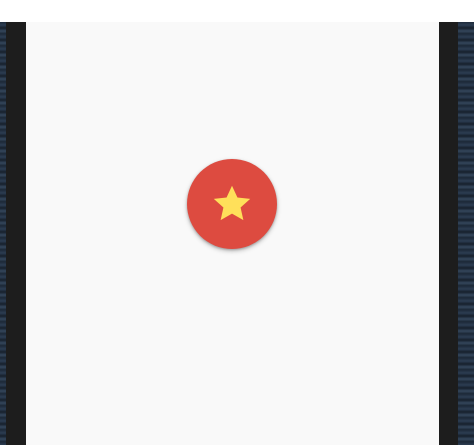 The image size is (474, 445). I want to click on star-fab-button, so click(232, 204).